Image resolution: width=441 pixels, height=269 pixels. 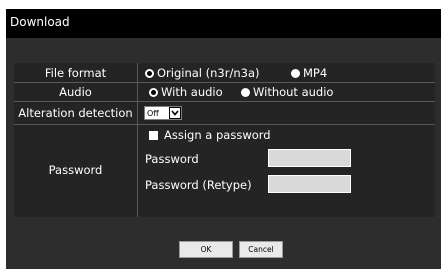 What do you see at coordinates (295, 73) in the screenshot?
I see `file-format-mp4-radio` at bounding box center [295, 73].